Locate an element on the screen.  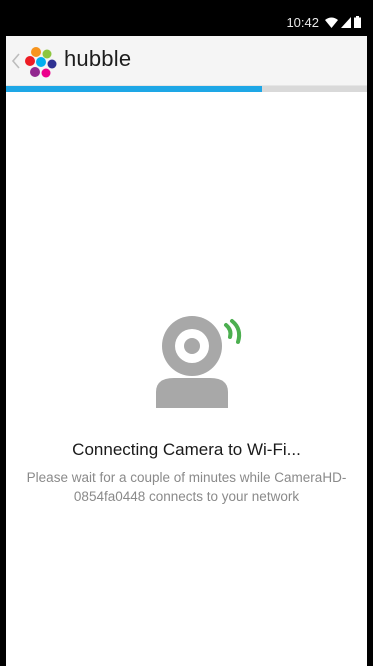
status-icons is located at coordinates (343, 22).